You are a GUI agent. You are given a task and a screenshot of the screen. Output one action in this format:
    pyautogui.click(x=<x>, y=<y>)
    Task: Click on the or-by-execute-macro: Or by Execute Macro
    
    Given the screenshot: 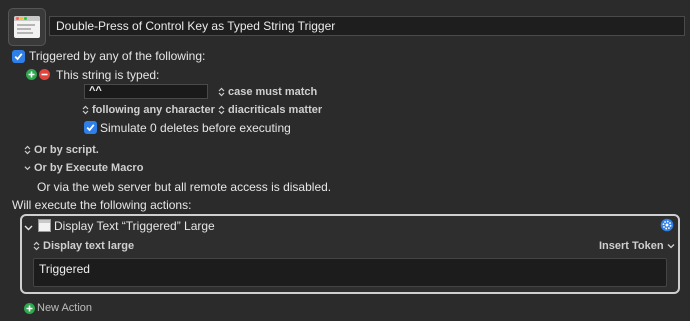 What is the action you would take?
    pyautogui.click(x=83, y=168)
    